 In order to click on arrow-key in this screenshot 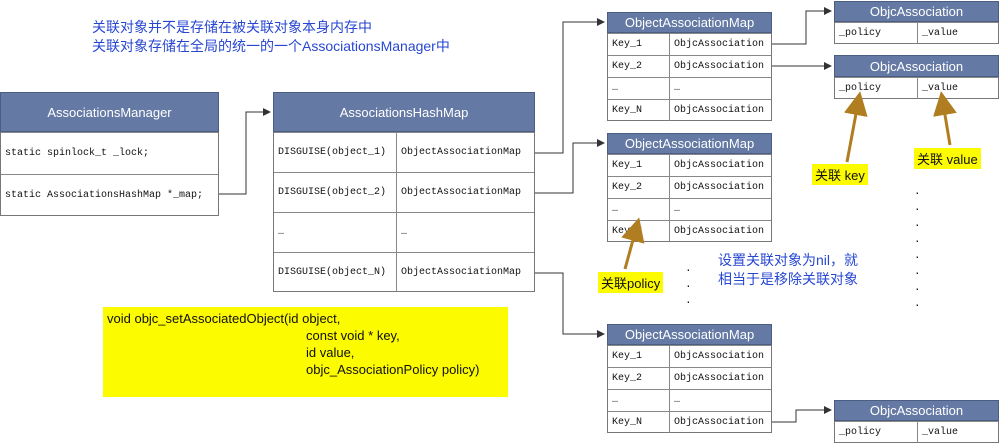, I will do `click(856, 127)`.